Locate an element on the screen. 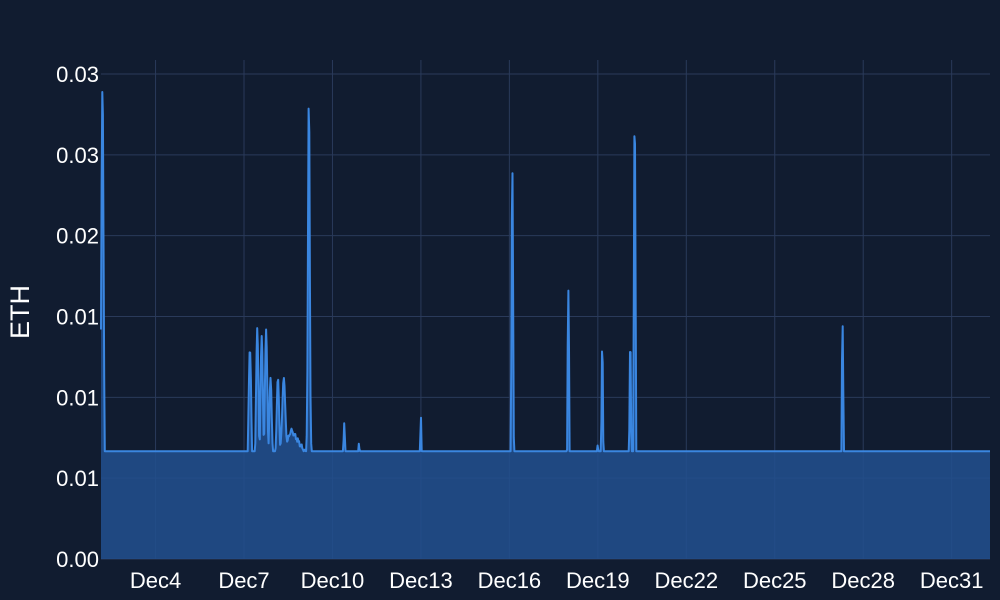 Image resolution: width=1000 pixels, height=600 pixels. y-tick-label: 0.02 is located at coordinates (77, 236).